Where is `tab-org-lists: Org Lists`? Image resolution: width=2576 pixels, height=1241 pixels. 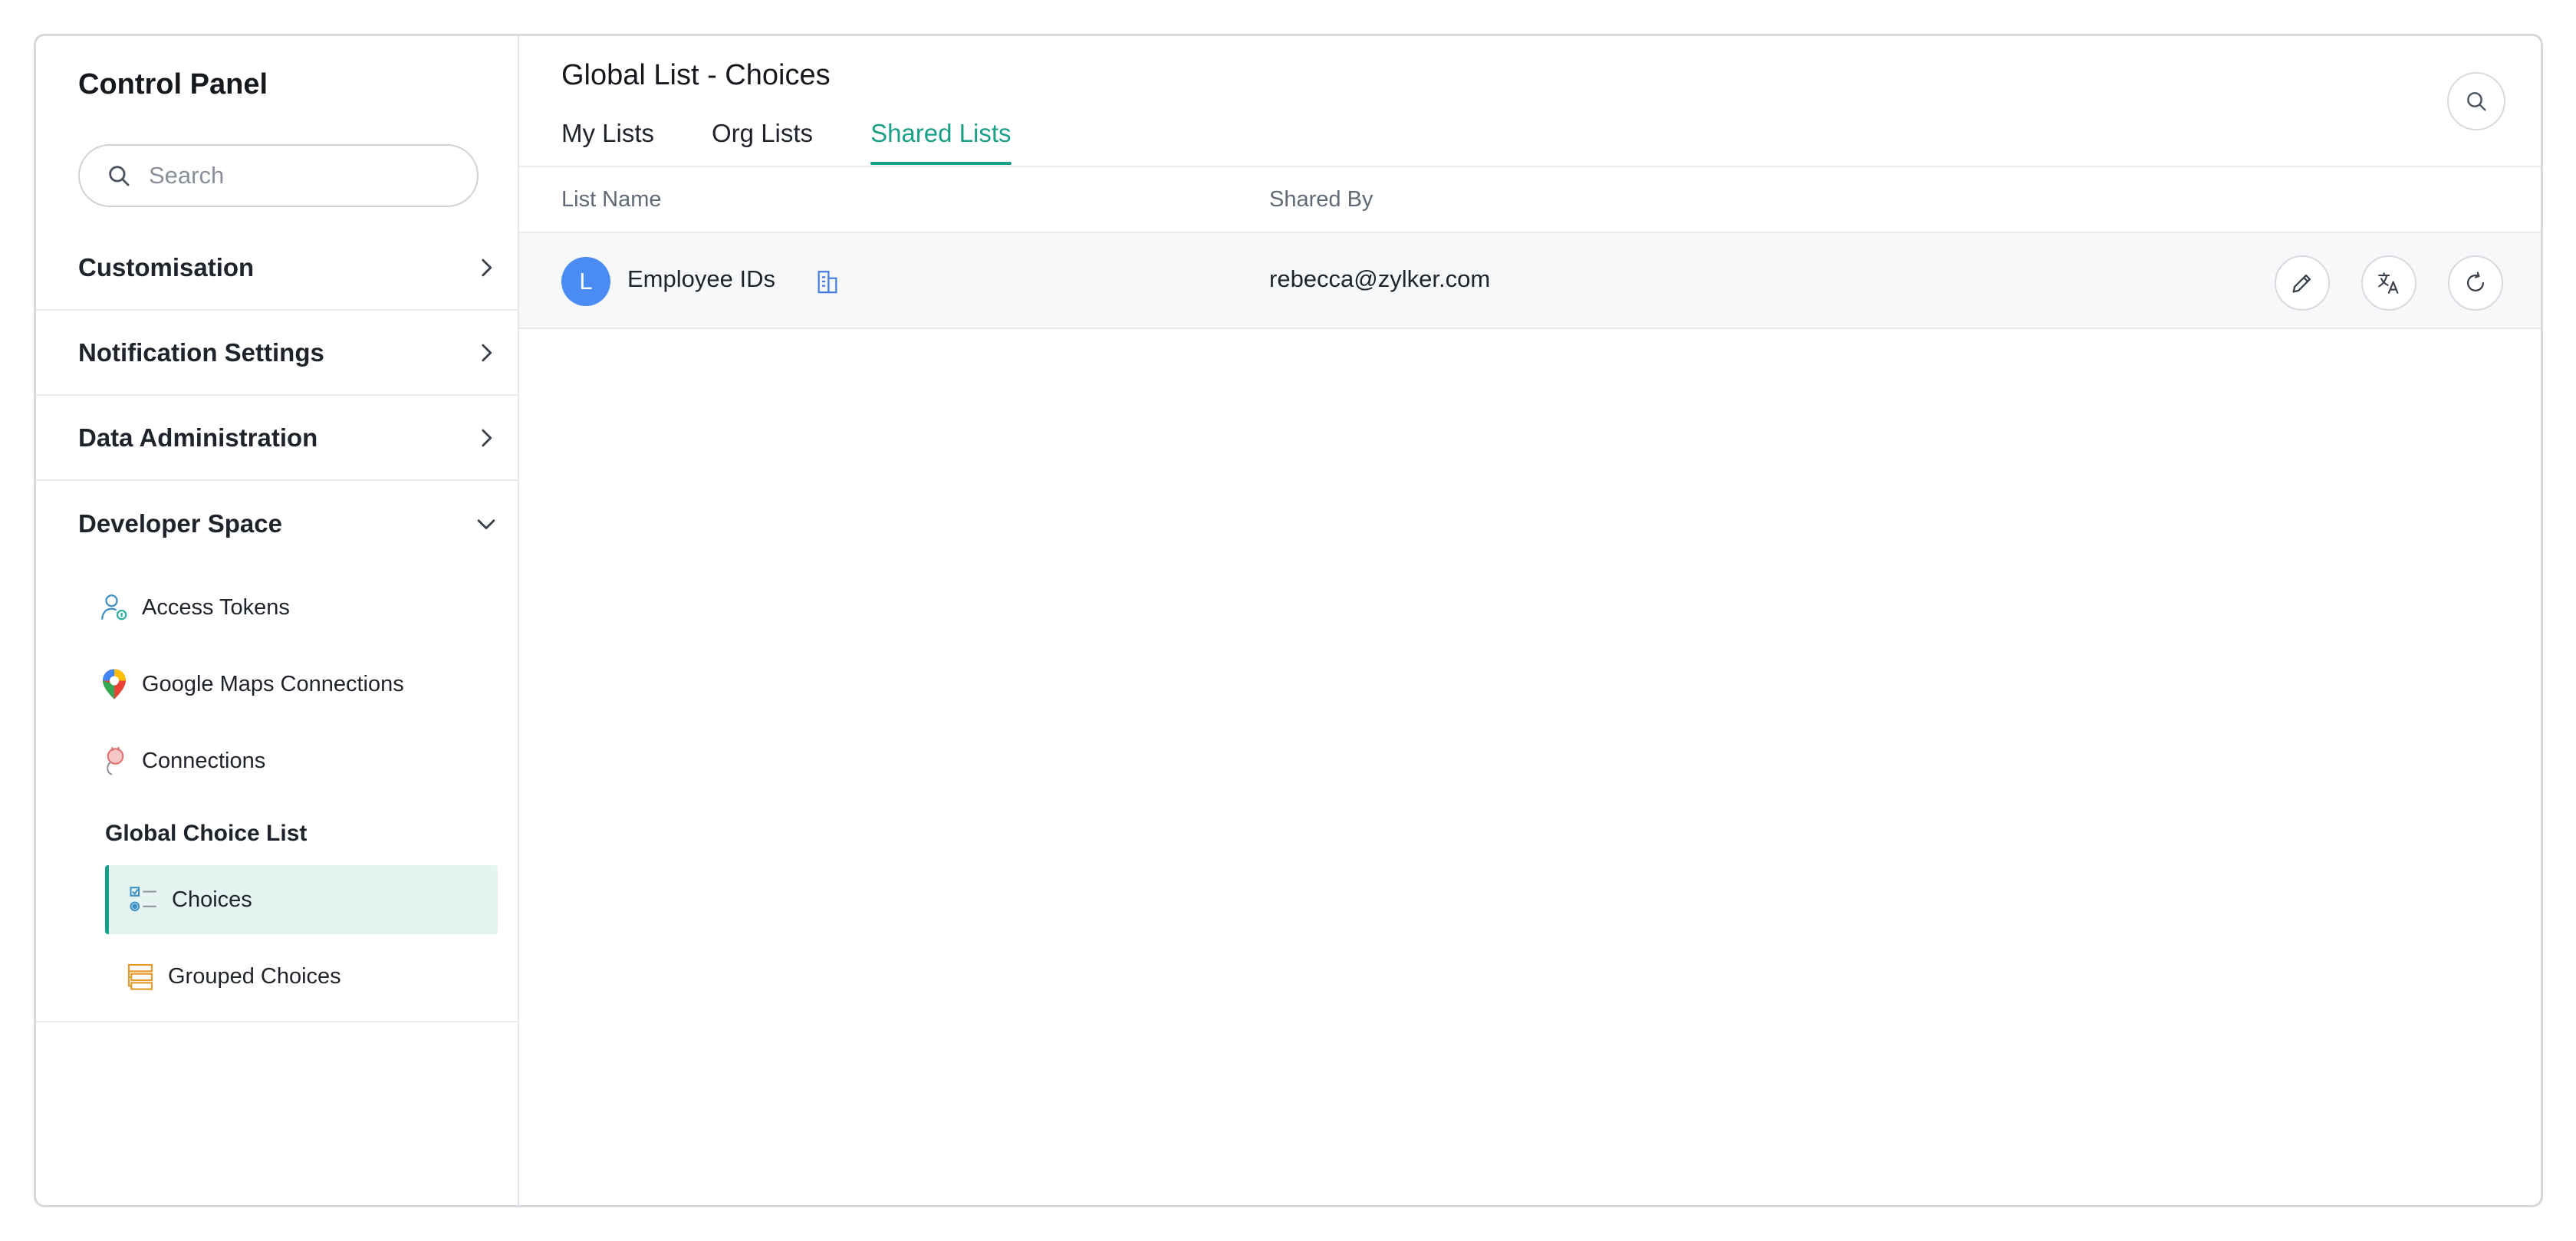
tab-org-lists: Org Lists is located at coordinates (762, 142).